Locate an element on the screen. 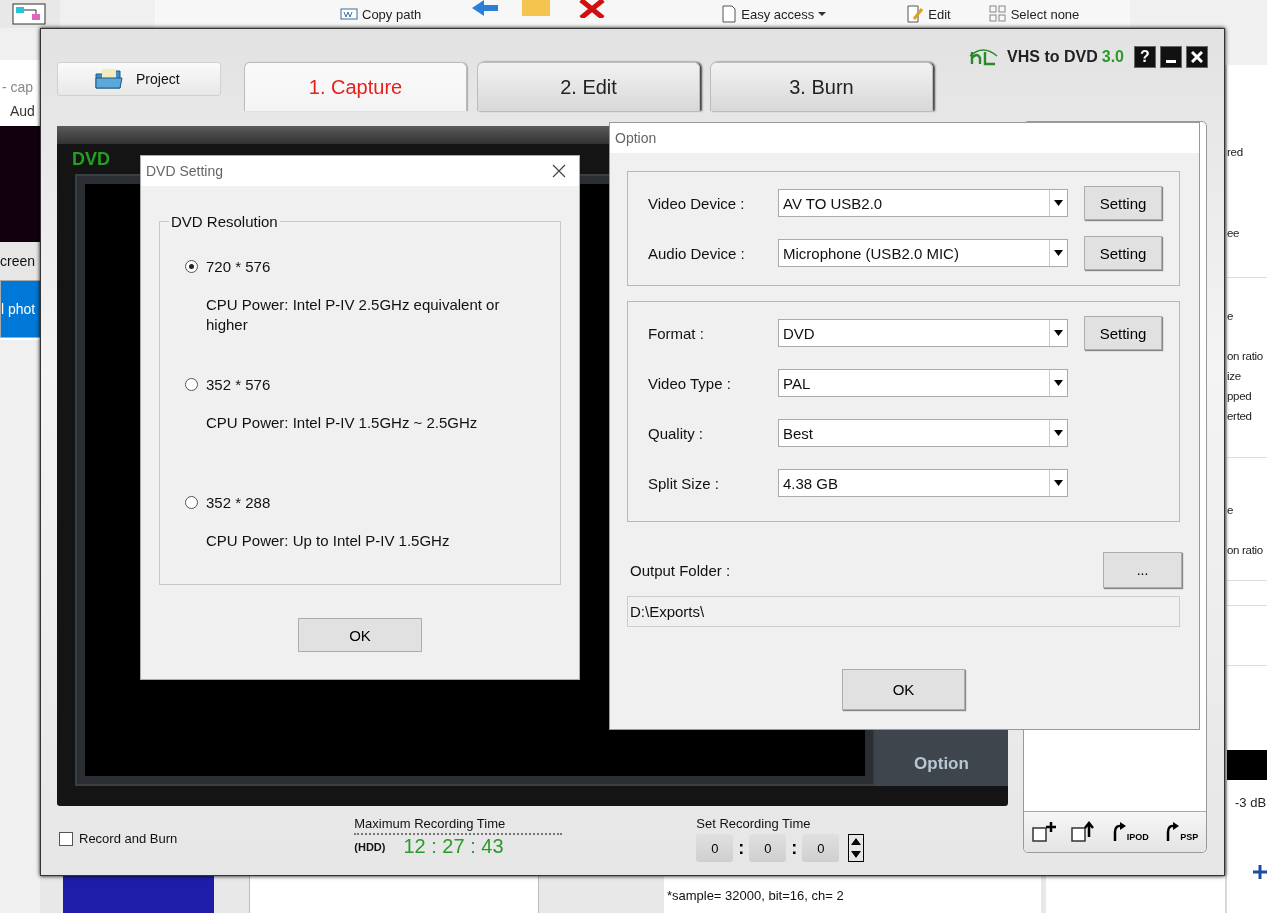 This screenshot has width=1267, height=913. option-description: CPU Power: Up to Intel P-IV 1.5GHz is located at coordinates (328, 541).